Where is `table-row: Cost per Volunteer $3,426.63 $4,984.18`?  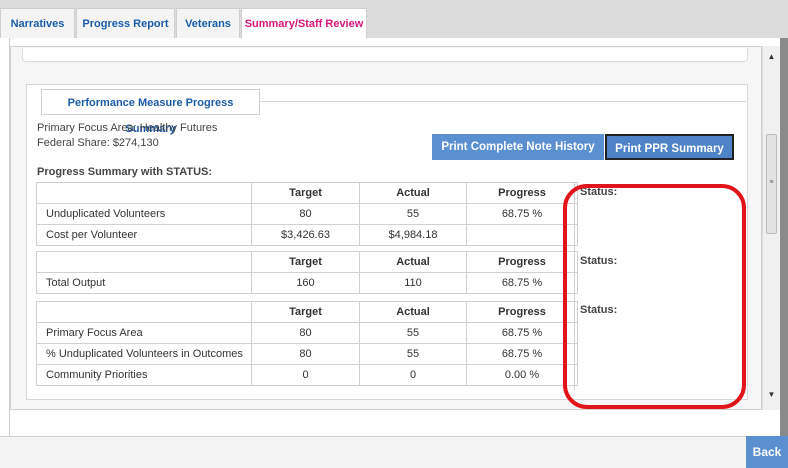
table-row: Cost per Volunteer $3,426.63 $4,984.18 is located at coordinates (307, 235).